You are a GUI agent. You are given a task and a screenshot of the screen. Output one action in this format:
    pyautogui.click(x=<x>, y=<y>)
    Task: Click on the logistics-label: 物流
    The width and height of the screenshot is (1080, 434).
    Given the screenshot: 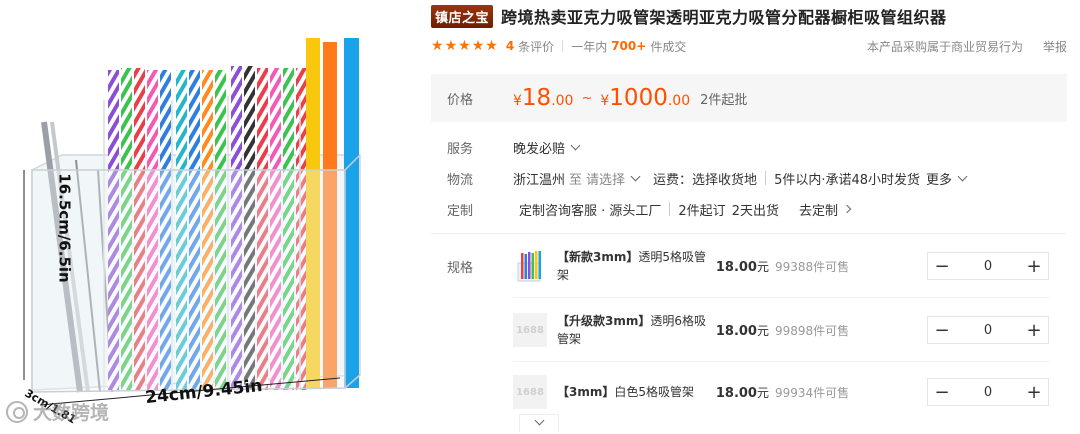 What is the action you would take?
    pyautogui.click(x=460, y=180)
    